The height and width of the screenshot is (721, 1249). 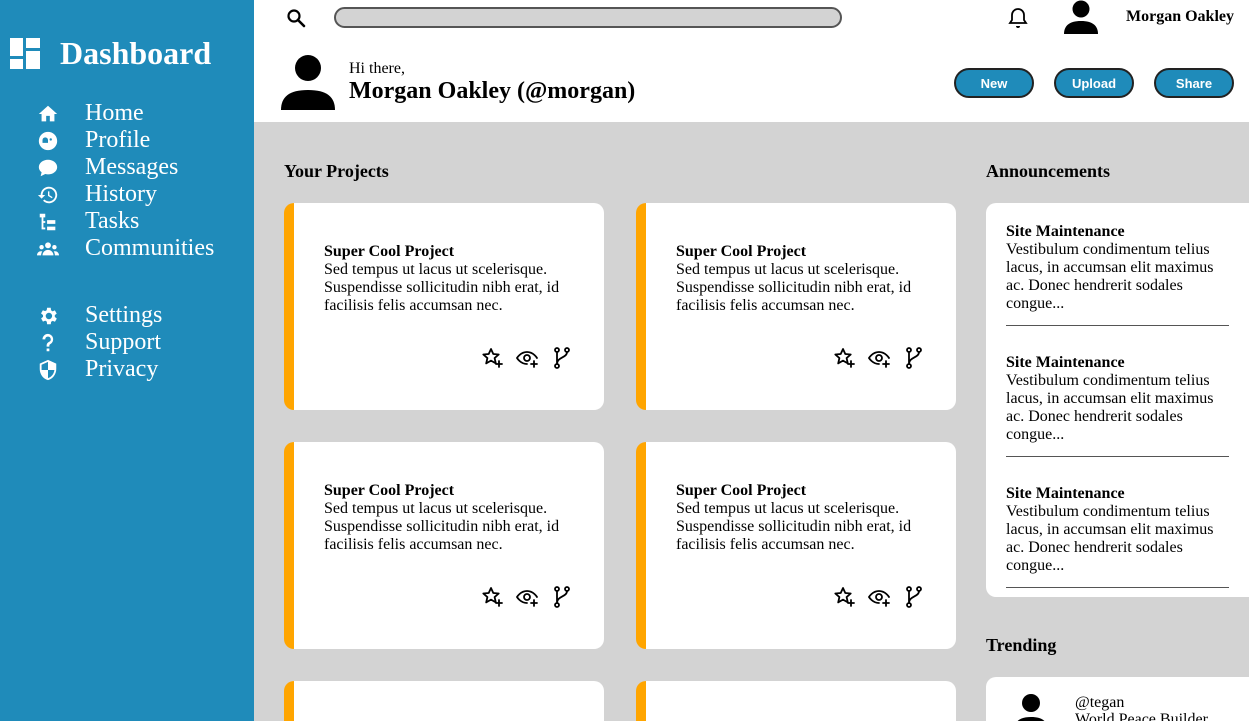 I want to click on tasks-icon, so click(x=48, y=222).